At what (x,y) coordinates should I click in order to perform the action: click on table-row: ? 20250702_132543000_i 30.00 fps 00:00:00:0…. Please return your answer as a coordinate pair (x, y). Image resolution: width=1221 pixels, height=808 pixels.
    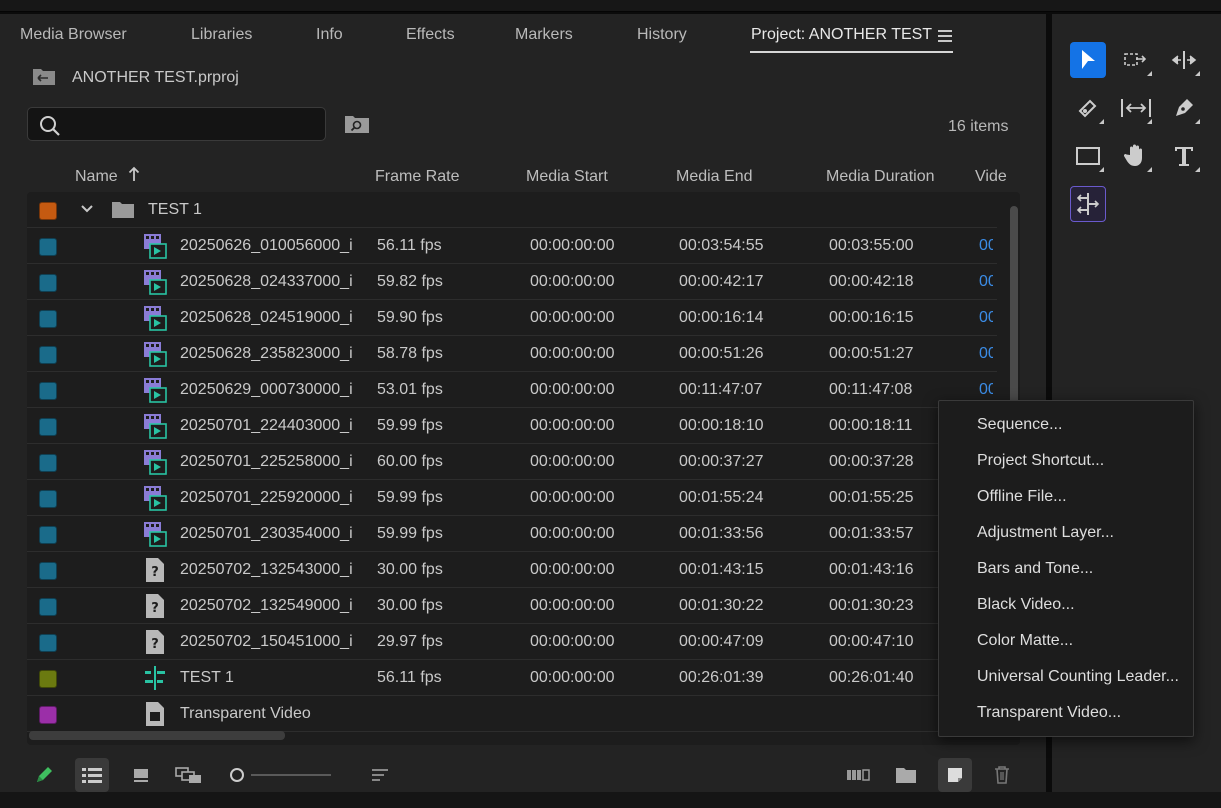
    Looking at the image, I should click on (512, 570).